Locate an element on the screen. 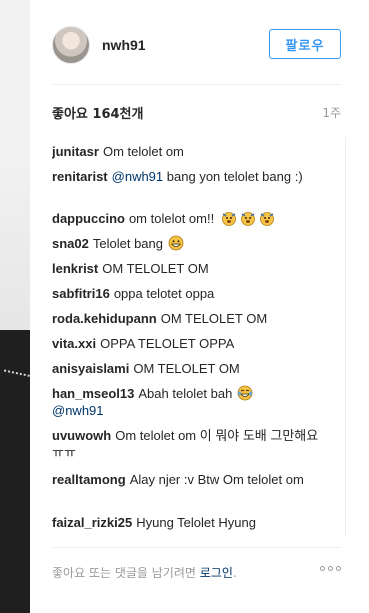 This screenshot has height=613, width=369. comment-item: sabfitri16 oppa telotet oppa is located at coordinates (187, 293).